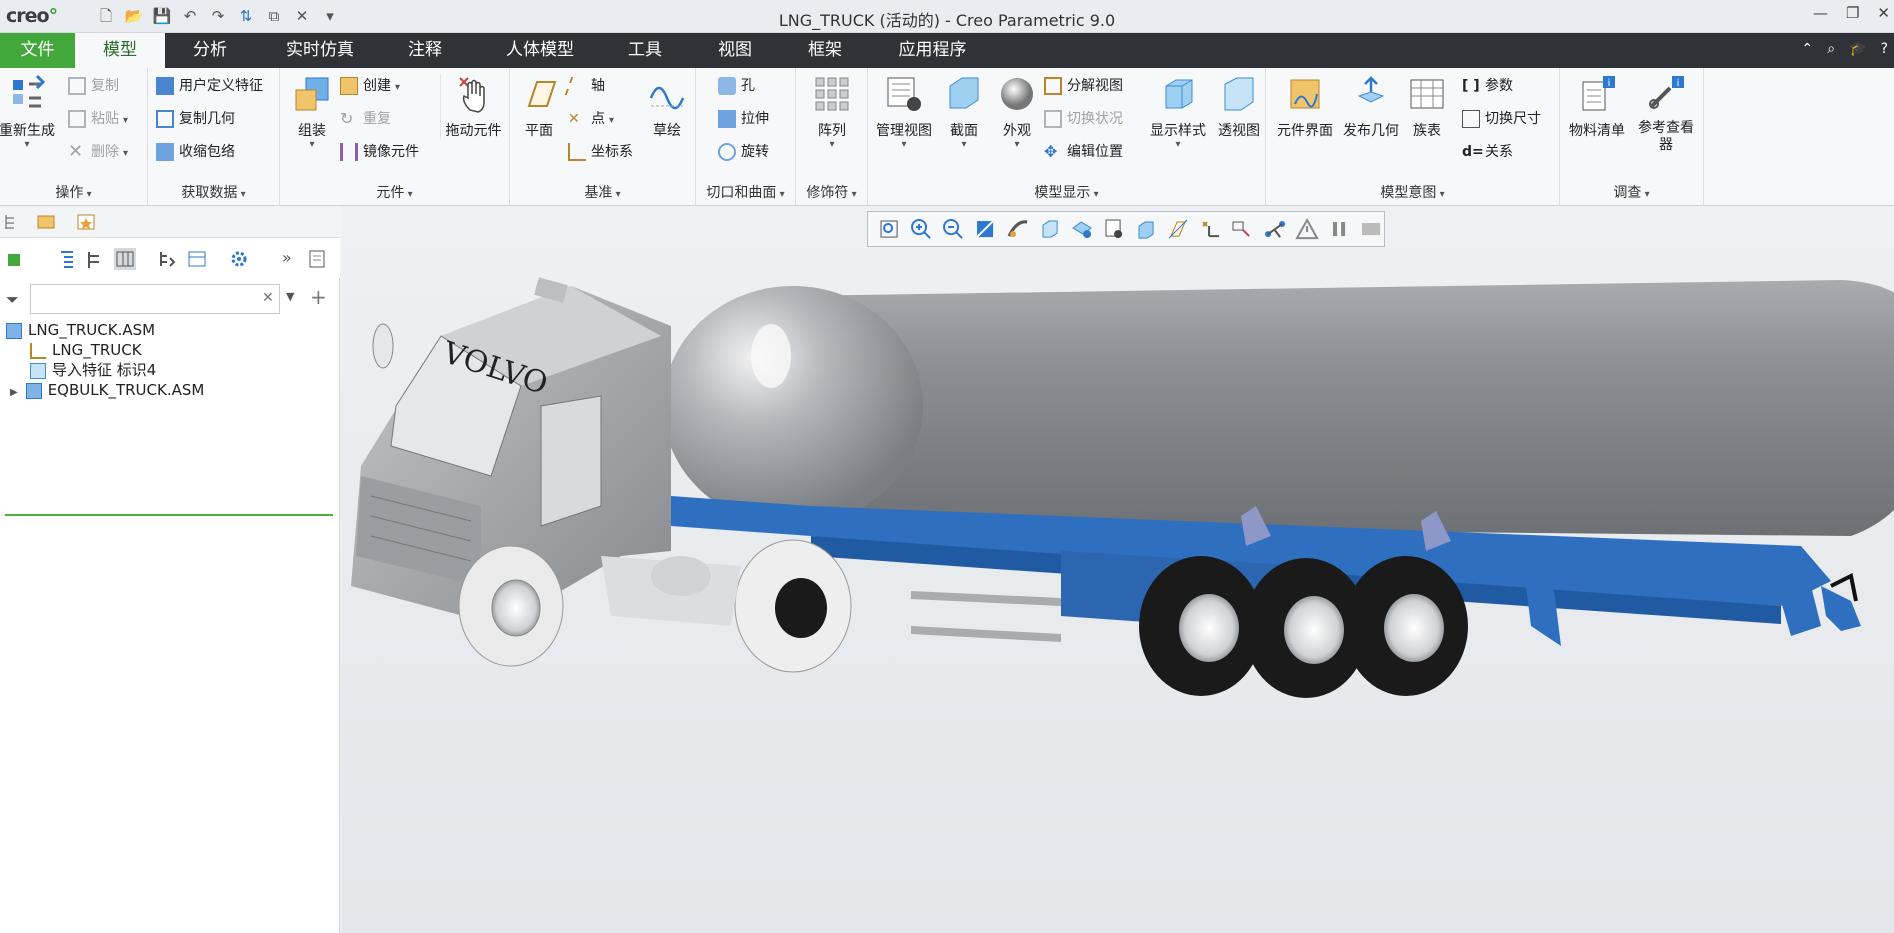  What do you see at coordinates (317, 259) in the screenshot?
I see `display-options-icon` at bounding box center [317, 259].